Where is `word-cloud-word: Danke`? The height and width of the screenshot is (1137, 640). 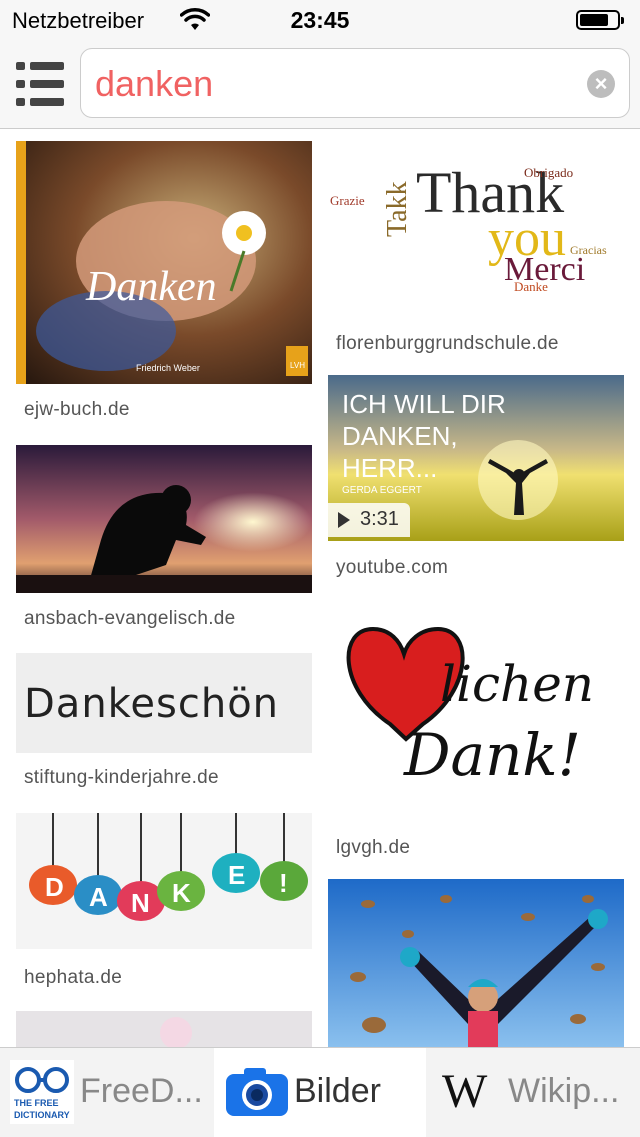 word-cloud-word: Danke is located at coordinates (531, 286).